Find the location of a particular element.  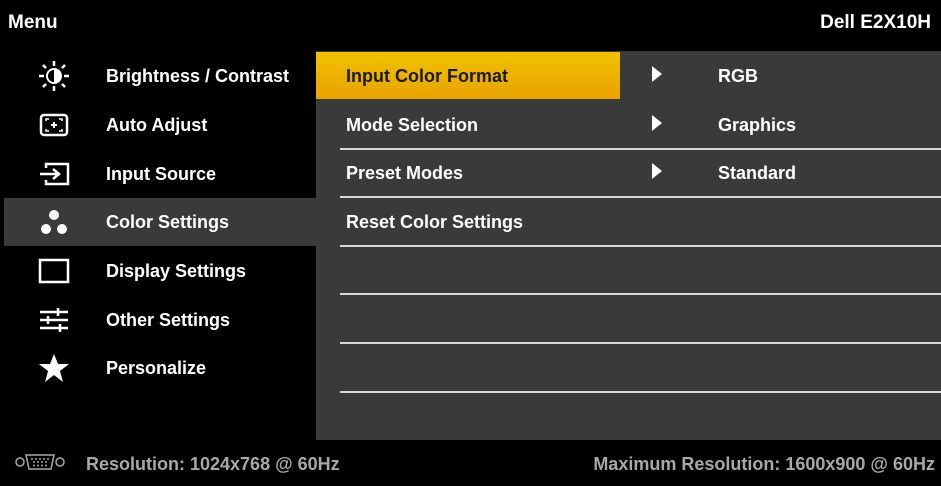

sidebar-item-personalize: Personalize is located at coordinates (160, 368).